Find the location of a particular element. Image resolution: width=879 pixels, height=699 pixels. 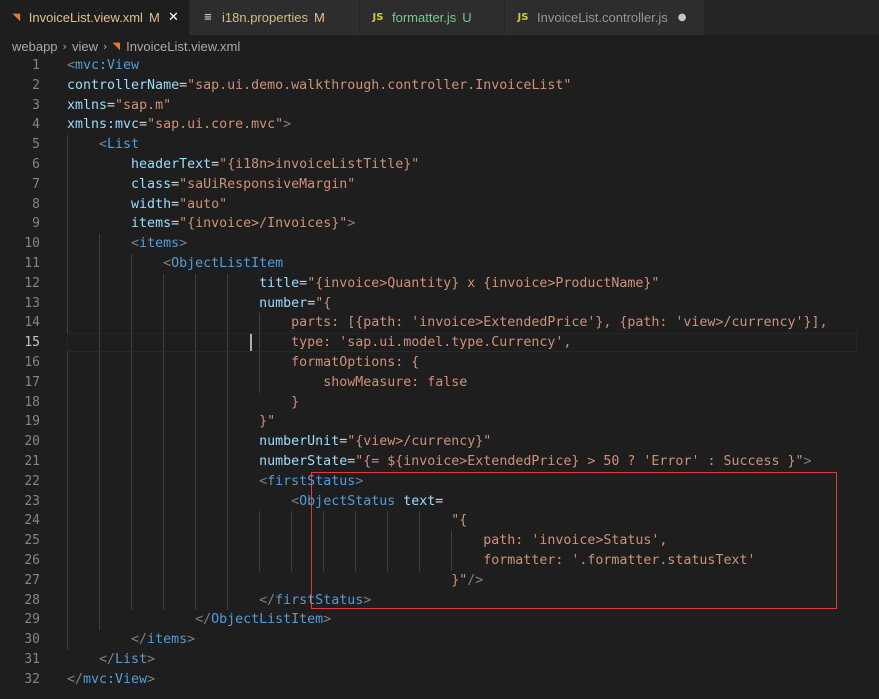

code-line: formatter: '.formatter.statusText' is located at coordinates (473, 561).